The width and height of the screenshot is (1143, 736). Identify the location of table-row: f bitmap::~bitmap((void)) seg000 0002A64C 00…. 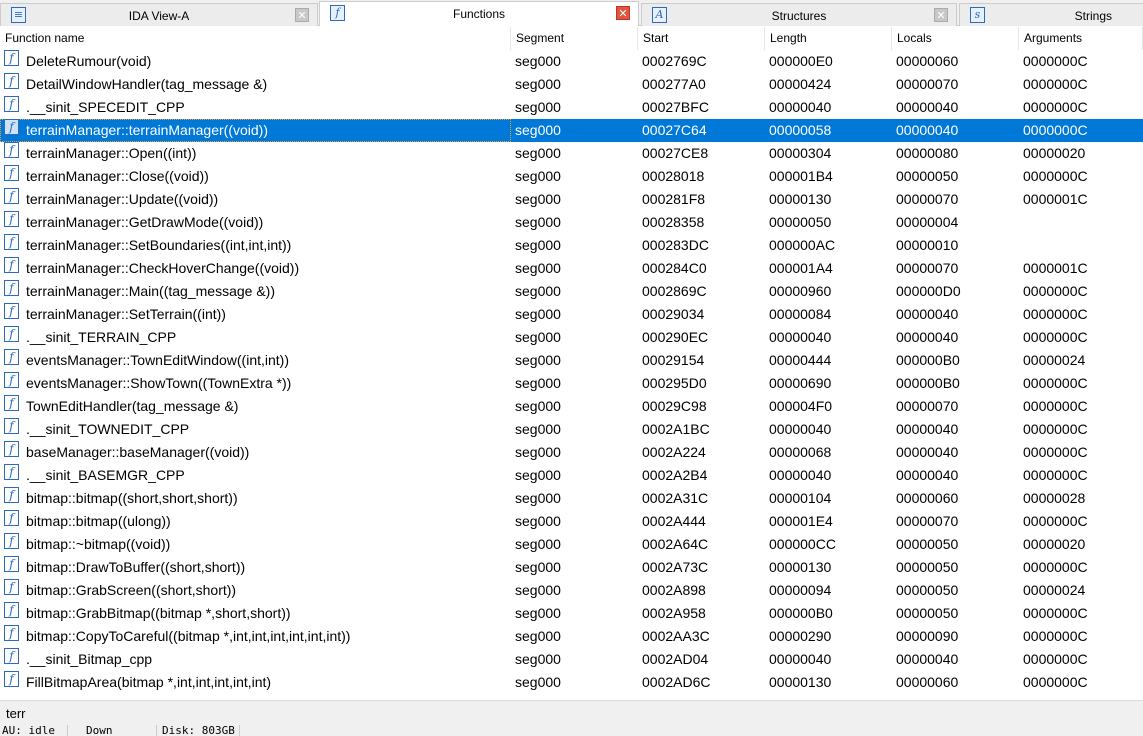
(571, 544).